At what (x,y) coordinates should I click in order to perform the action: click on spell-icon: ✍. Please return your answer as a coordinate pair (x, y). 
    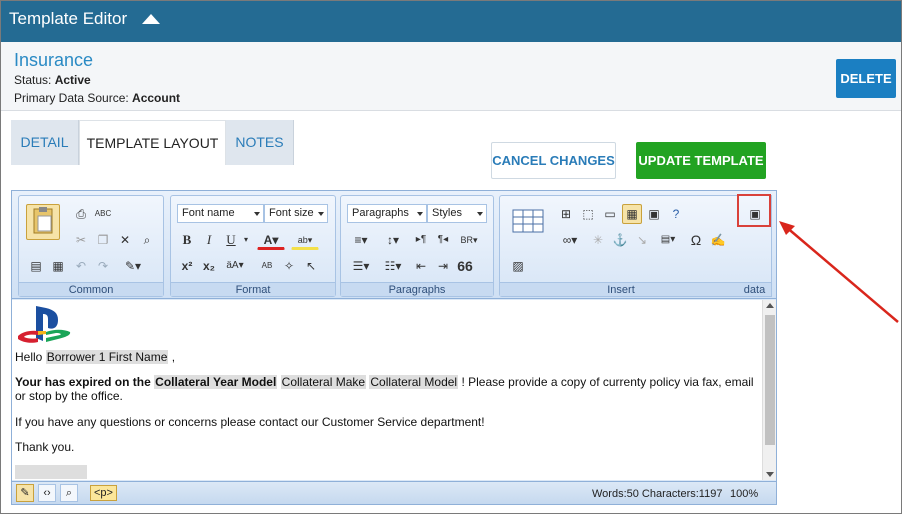
    Looking at the image, I should click on (718, 240).